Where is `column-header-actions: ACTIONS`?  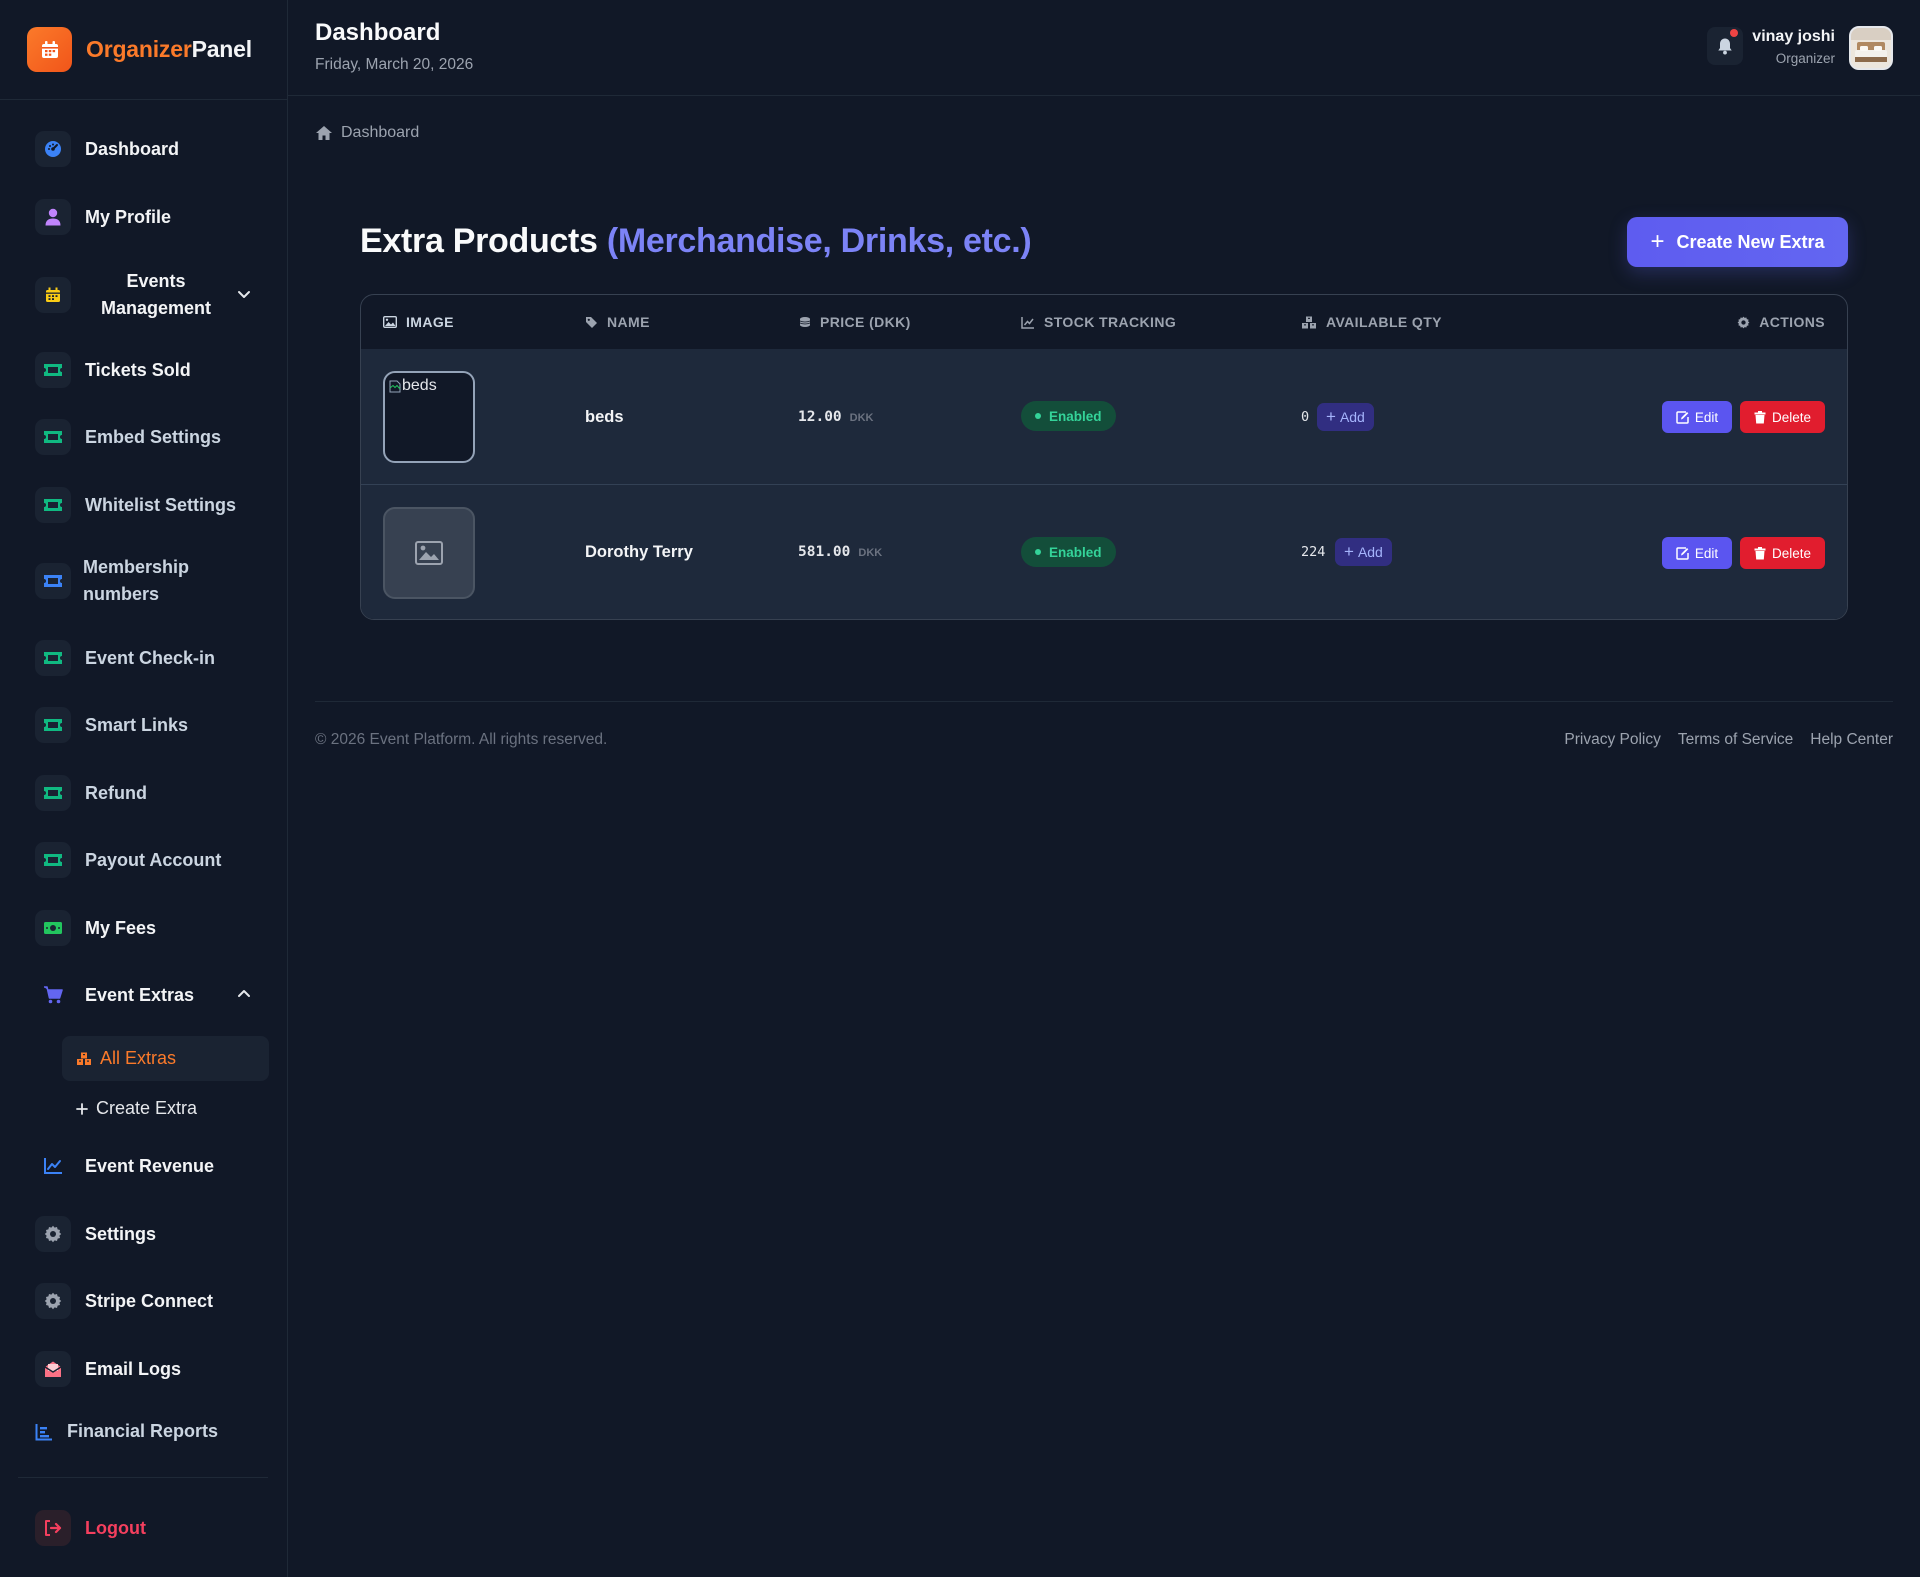 column-header-actions: ACTIONS is located at coordinates (1781, 322).